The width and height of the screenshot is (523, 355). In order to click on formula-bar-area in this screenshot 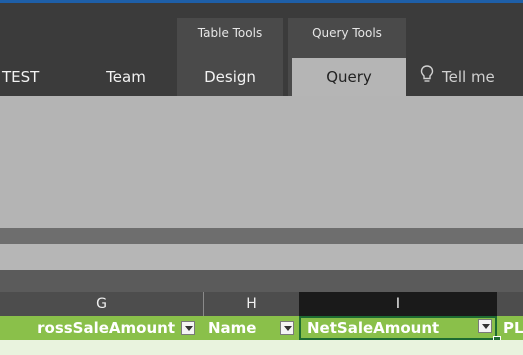, I will do `click(261, 257)`.